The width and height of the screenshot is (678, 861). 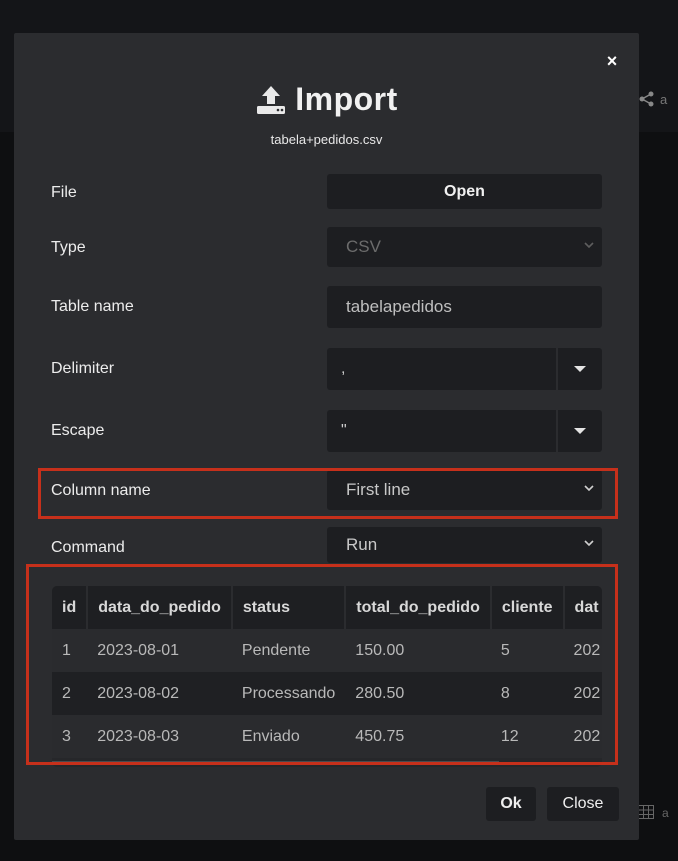 I want to click on table-cell: 2023-08-03, so click(x=159, y=736).